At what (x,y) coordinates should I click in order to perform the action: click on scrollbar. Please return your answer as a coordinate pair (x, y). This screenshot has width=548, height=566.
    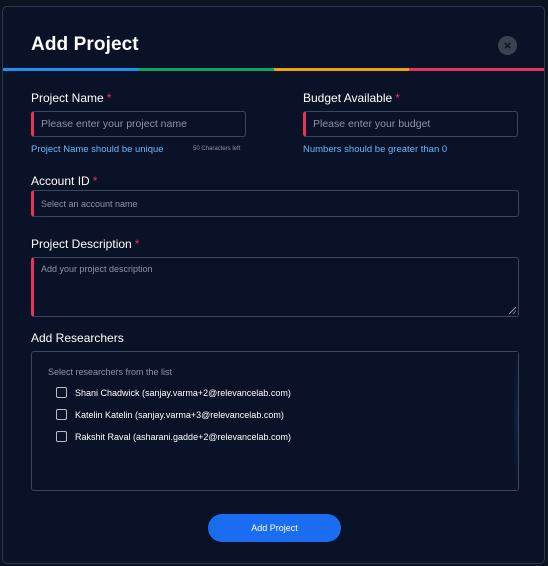
    Looking at the image, I should click on (516, 421).